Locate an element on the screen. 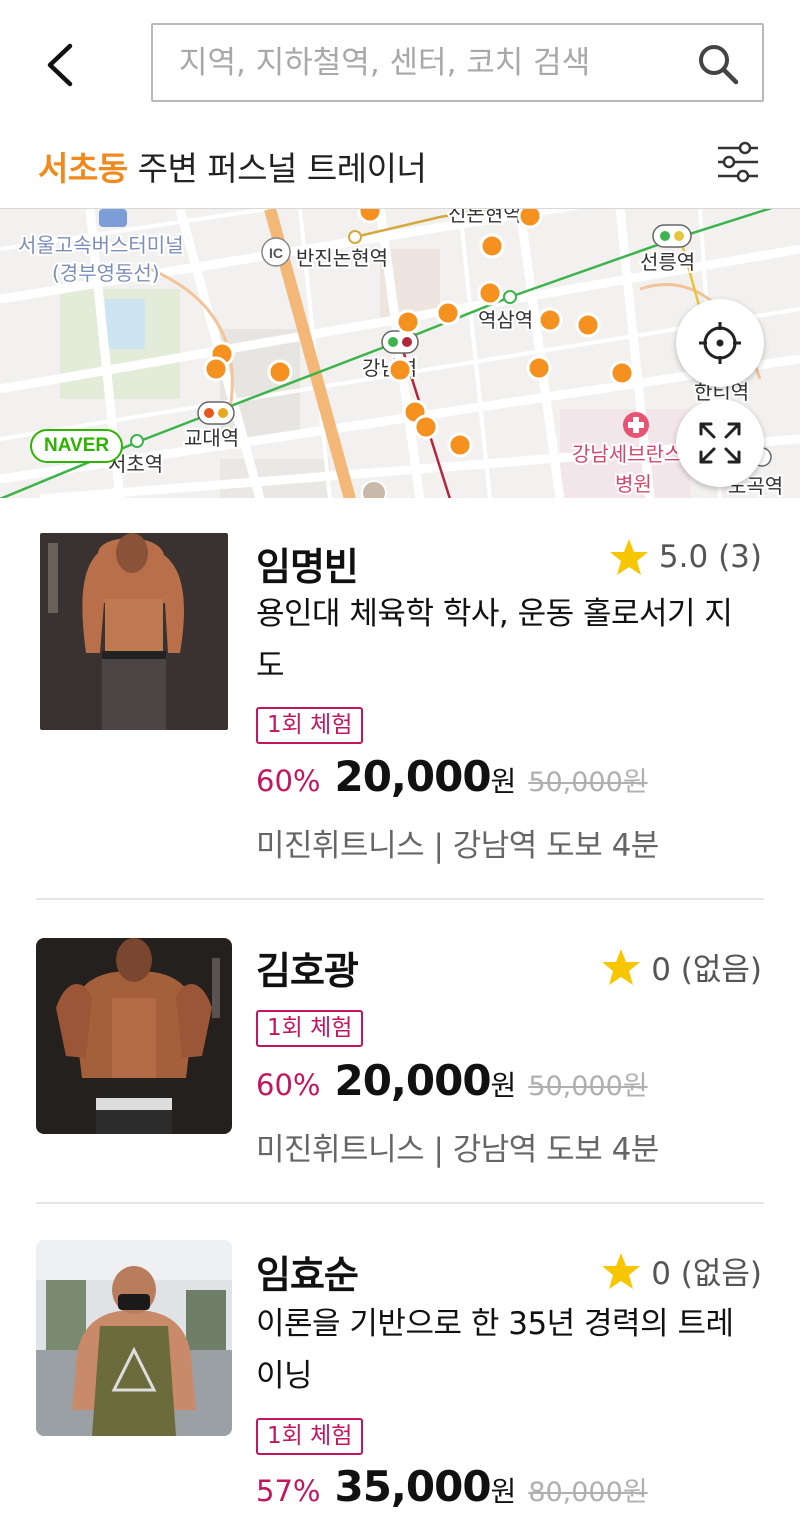 Image resolution: width=800 pixels, height=1516 pixels. expand-map-button is located at coordinates (720, 443).